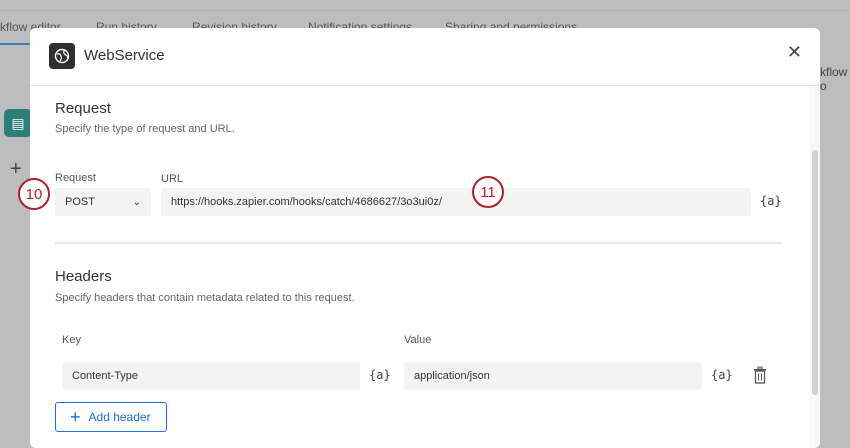  Describe the element at coordinates (75, 178) in the screenshot. I see `method-label: Request` at that location.